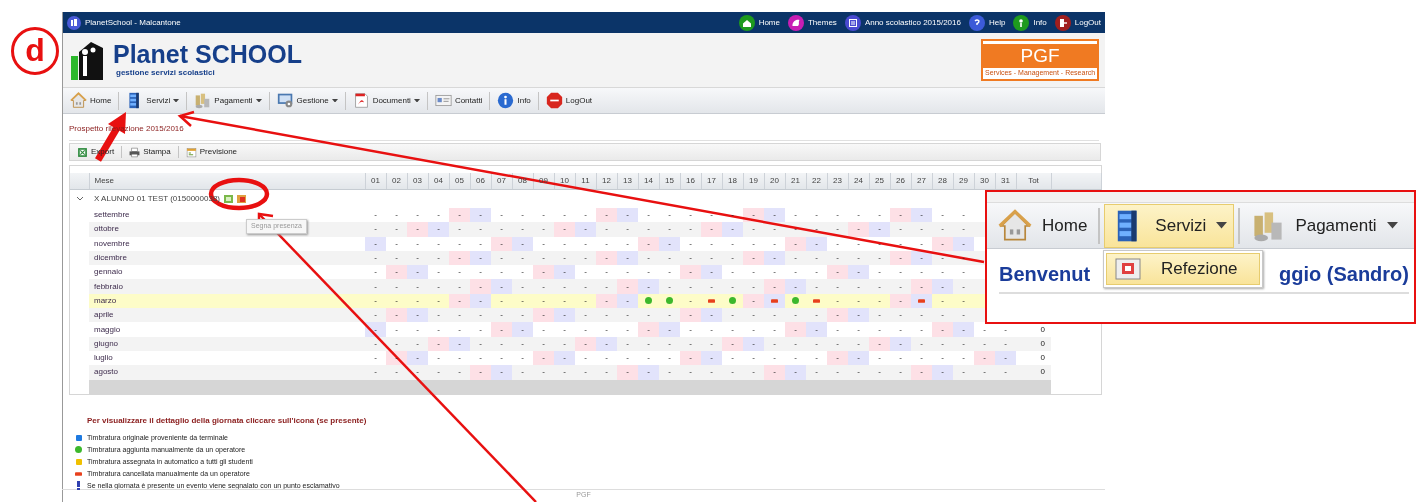  Describe the element at coordinates (459, 181) in the screenshot. I see `column-header: 05` at that location.